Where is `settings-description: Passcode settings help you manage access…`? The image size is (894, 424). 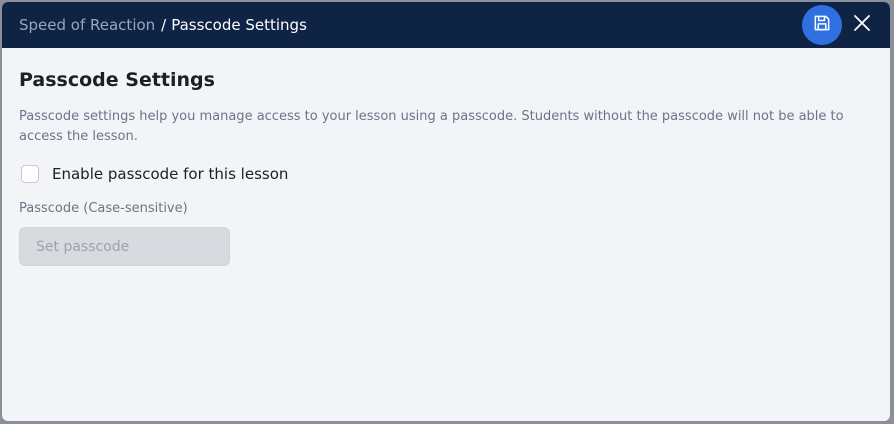 settings-description: Passcode settings help you manage access… is located at coordinates (431, 126).